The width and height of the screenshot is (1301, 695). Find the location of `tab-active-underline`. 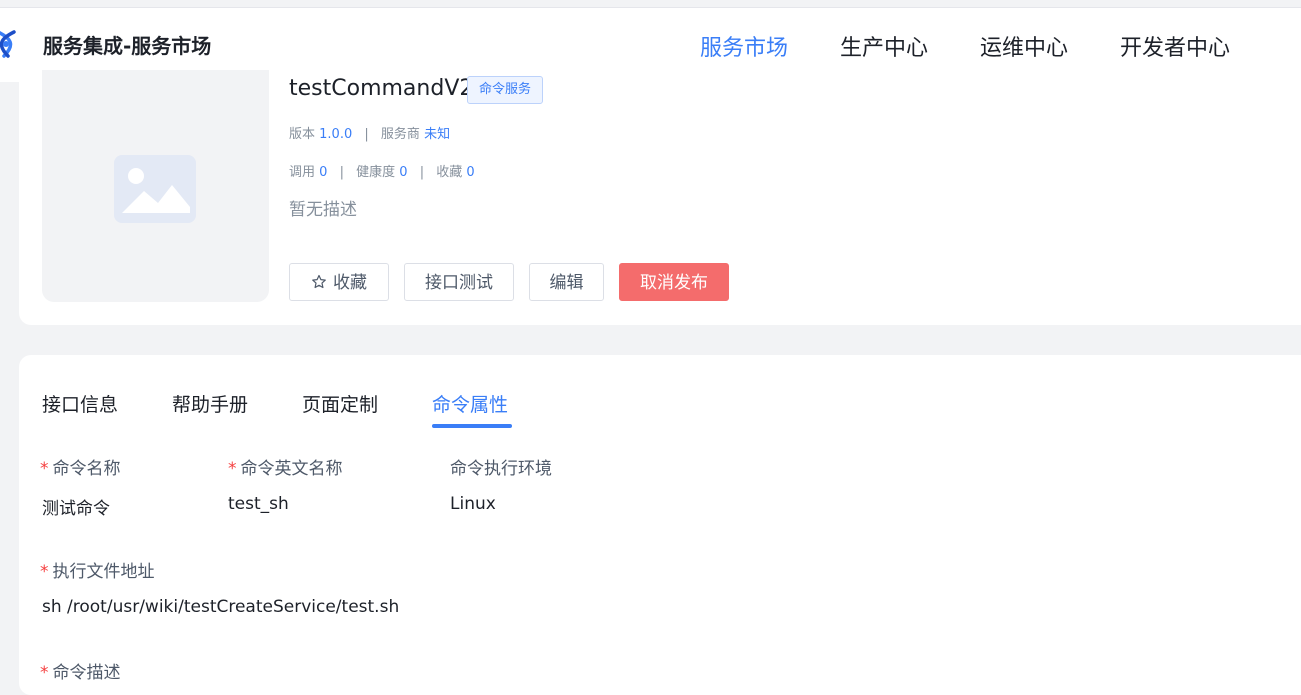

tab-active-underline is located at coordinates (472, 426).